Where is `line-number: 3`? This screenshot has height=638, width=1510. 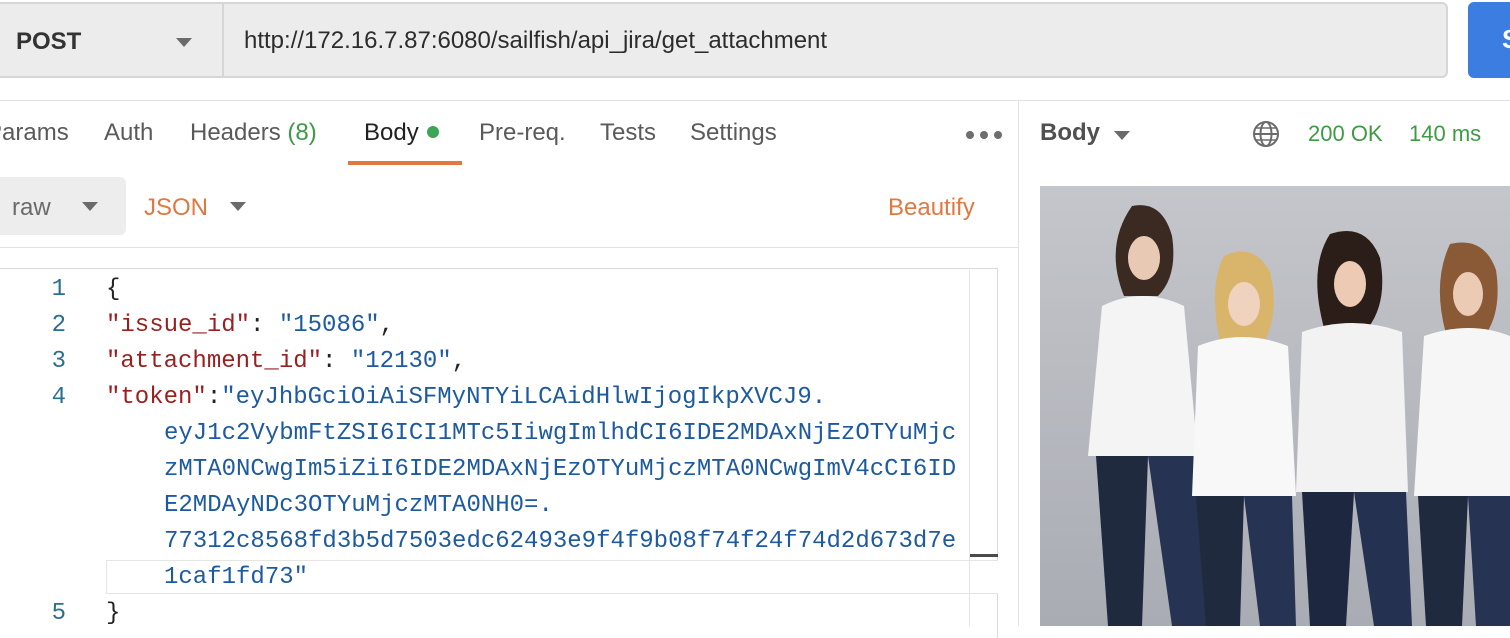 line-number: 3 is located at coordinates (58, 361).